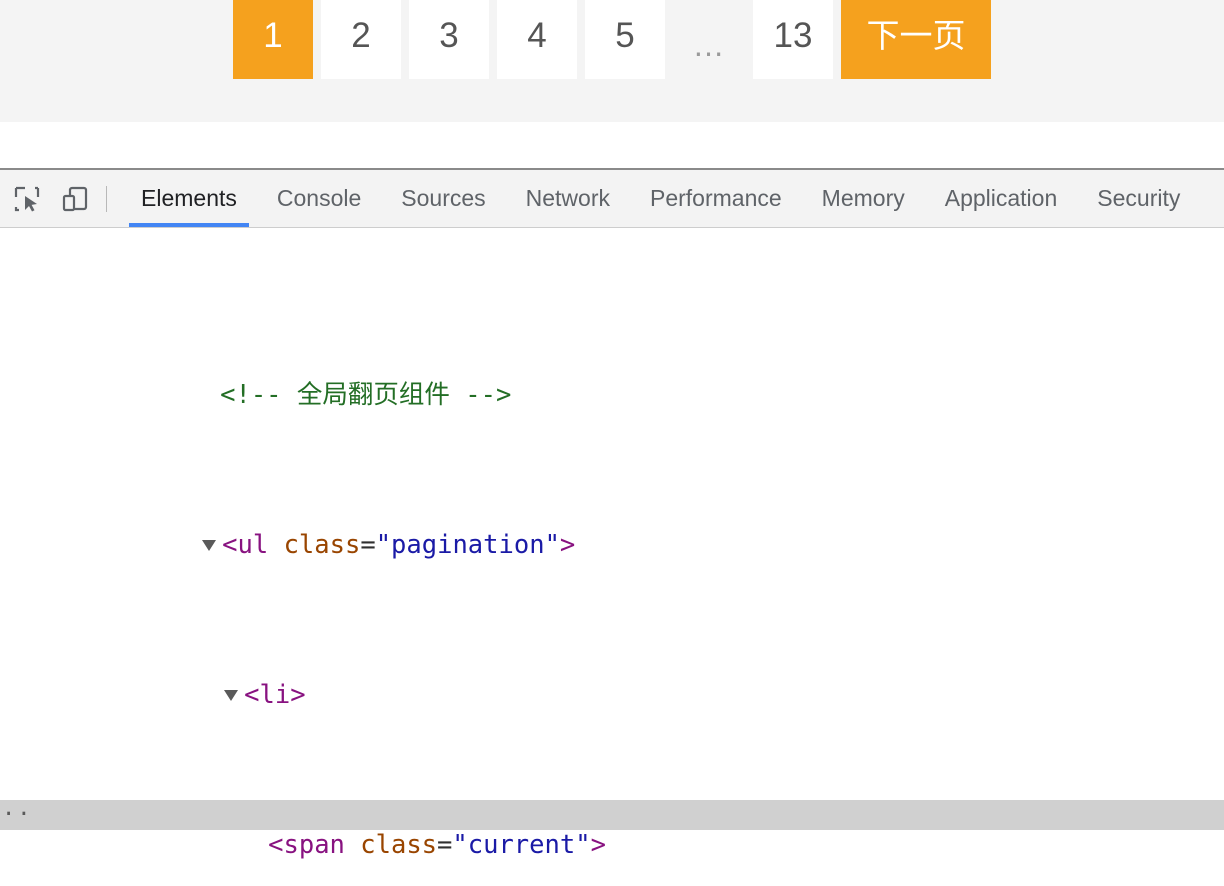 This screenshot has height=886, width=1224. I want to click on li-tag-name: li, so click(275, 695).